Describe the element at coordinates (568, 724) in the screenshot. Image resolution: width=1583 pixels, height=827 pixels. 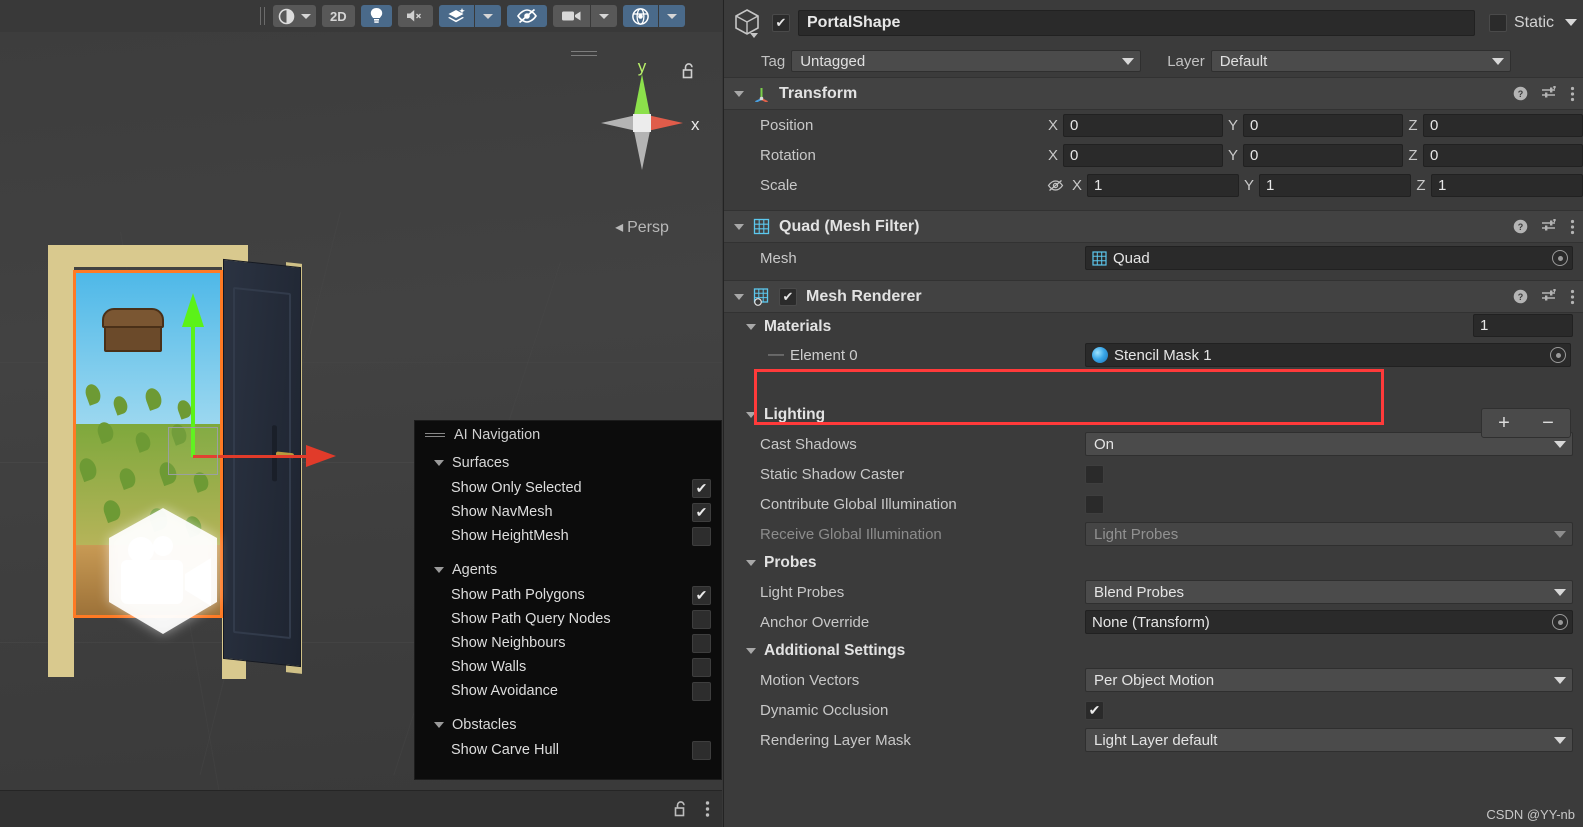
I see `nav-section-obstacles: Obstacles` at that location.